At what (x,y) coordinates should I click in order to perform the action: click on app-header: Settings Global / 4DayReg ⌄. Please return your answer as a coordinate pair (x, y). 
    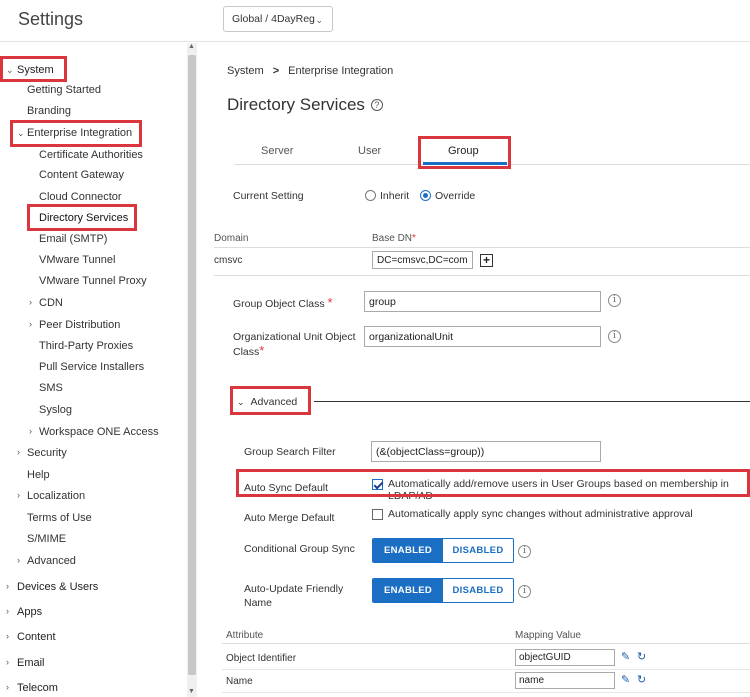
    Looking at the image, I should click on (375, 21).